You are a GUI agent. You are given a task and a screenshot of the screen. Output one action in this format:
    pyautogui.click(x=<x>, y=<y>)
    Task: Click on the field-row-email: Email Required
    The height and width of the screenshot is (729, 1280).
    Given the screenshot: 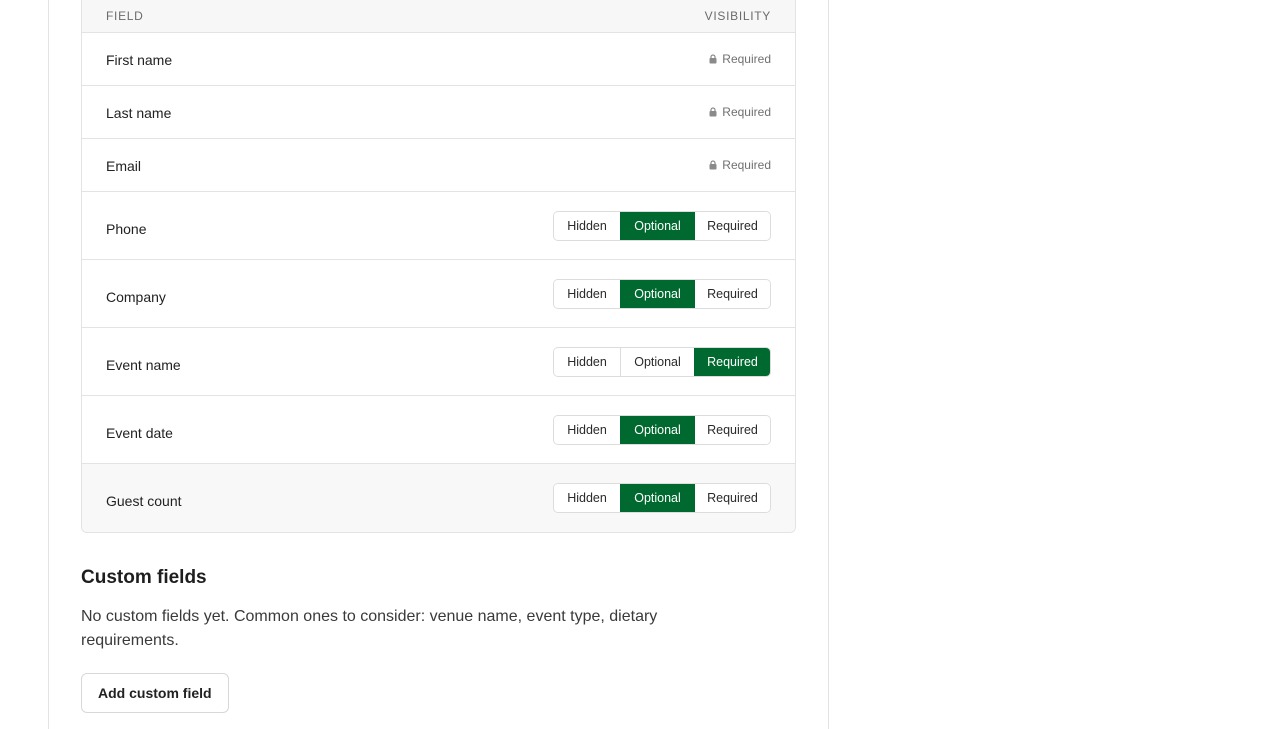 What is the action you would take?
    pyautogui.click(x=438, y=165)
    